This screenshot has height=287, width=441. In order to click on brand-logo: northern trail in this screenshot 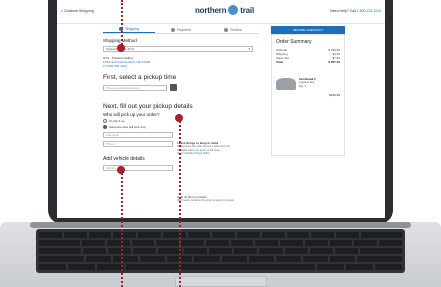, I will do `click(224, 10)`.